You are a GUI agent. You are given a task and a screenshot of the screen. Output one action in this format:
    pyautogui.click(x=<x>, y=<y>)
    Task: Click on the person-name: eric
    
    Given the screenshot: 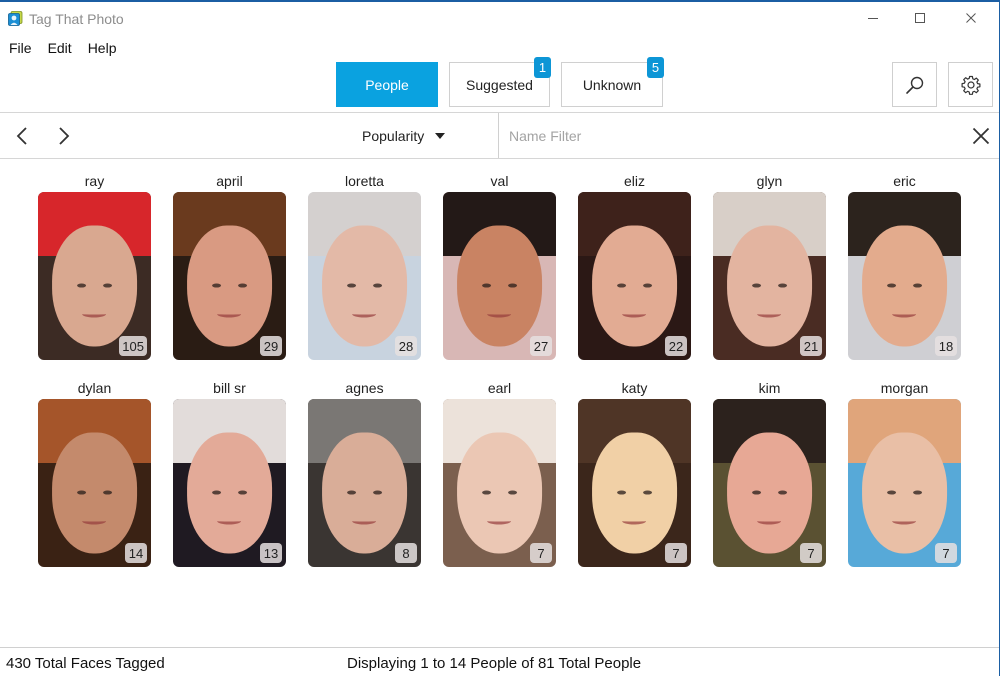 What is the action you would take?
    pyautogui.click(x=904, y=181)
    